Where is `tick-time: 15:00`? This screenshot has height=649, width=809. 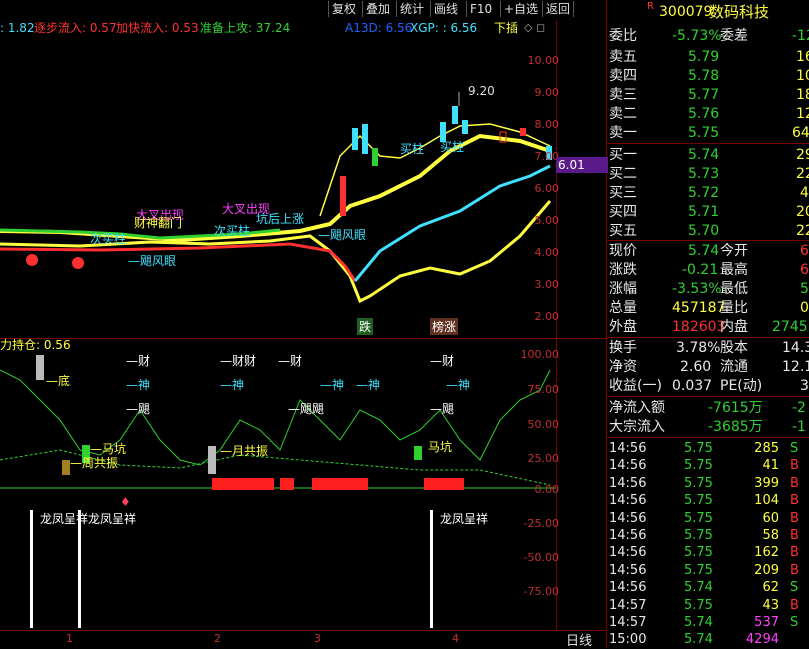 tick-time: 15:00 is located at coordinates (628, 640).